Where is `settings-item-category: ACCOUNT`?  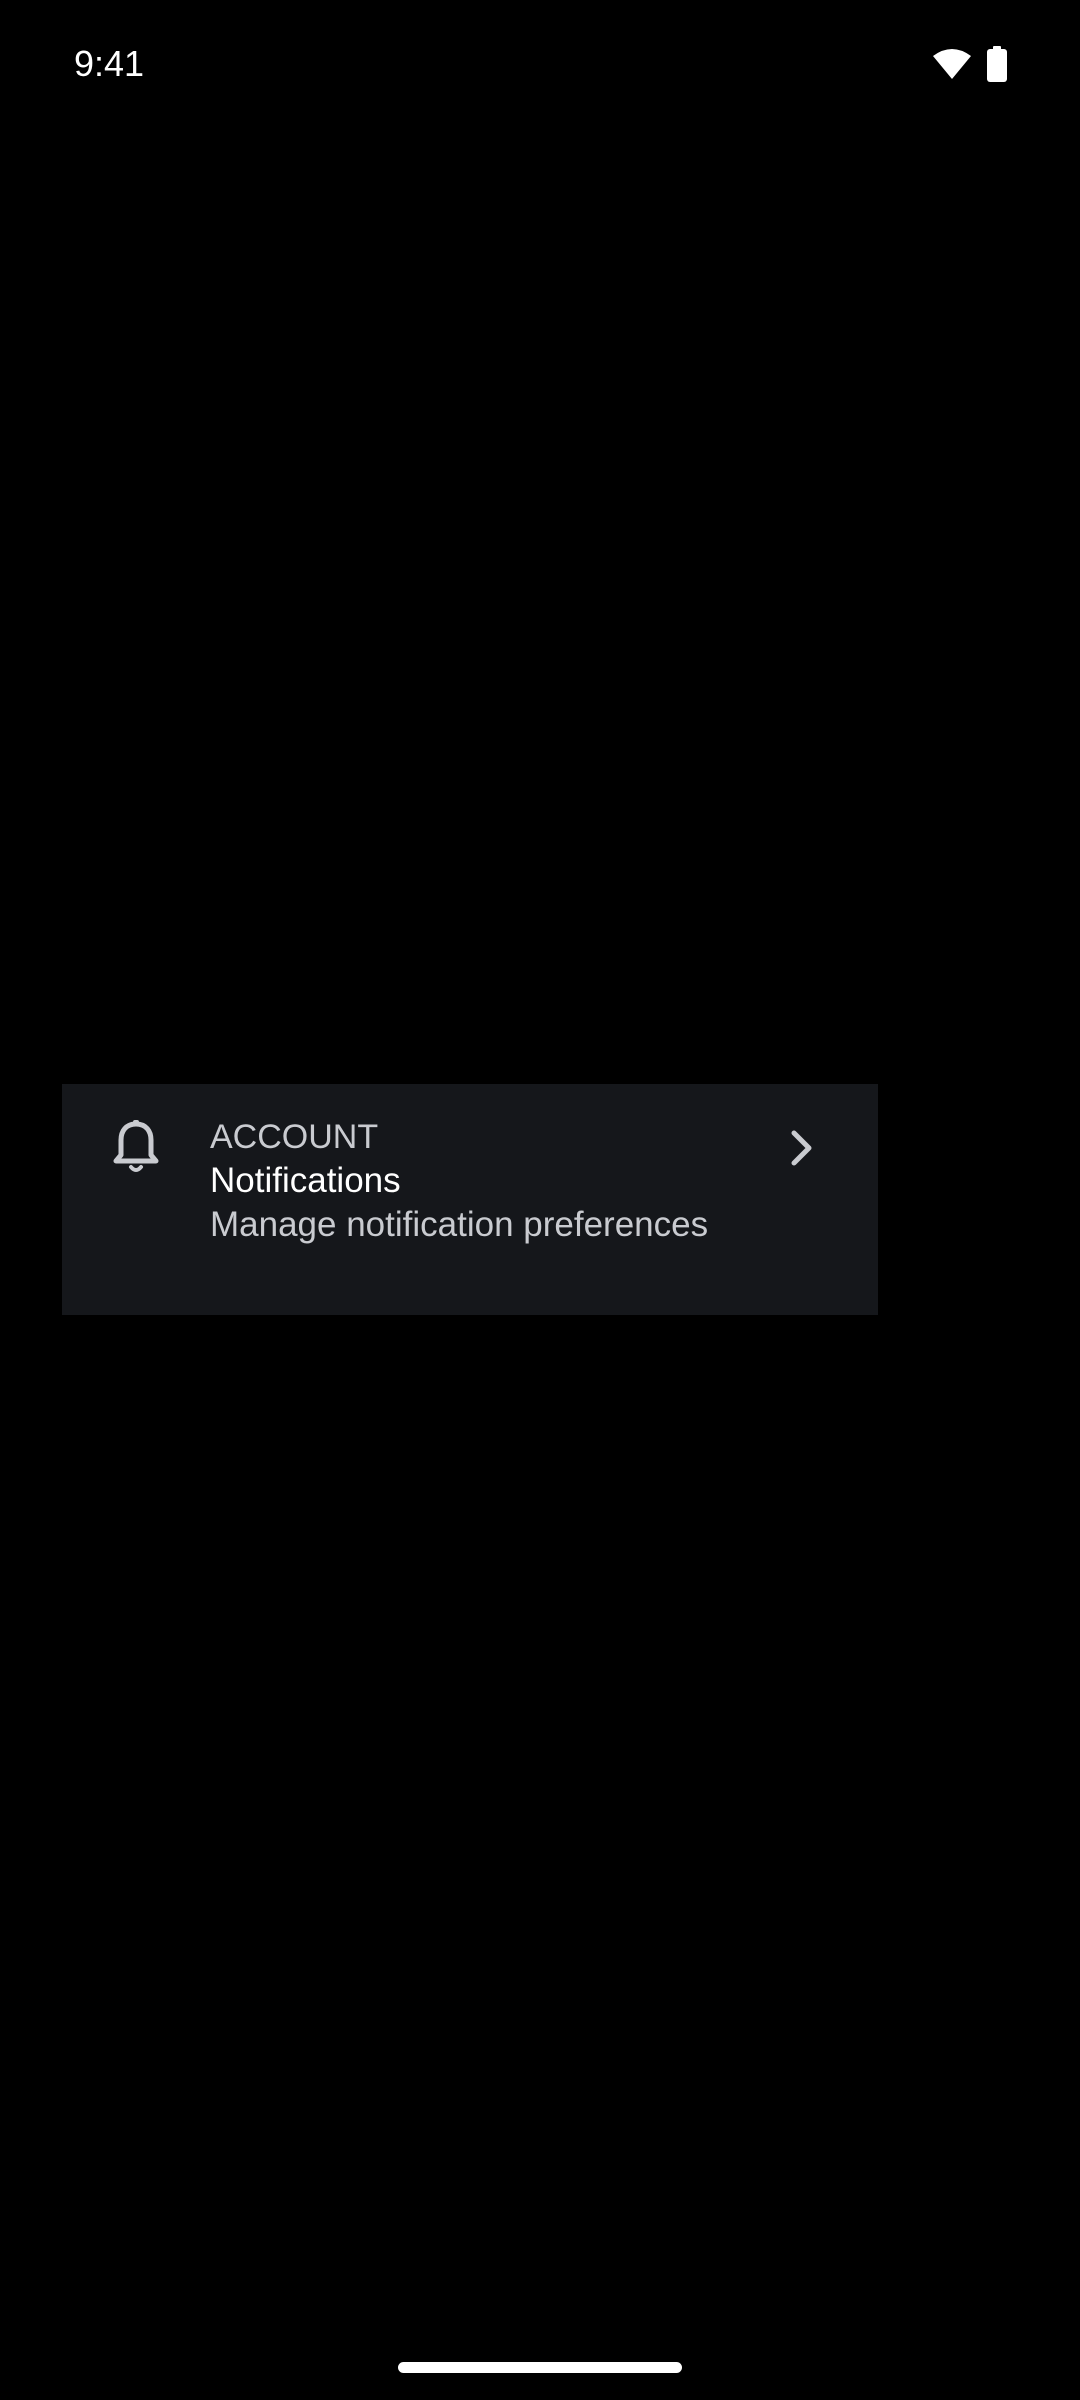
settings-item-category: ACCOUNT is located at coordinates (294, 1137).